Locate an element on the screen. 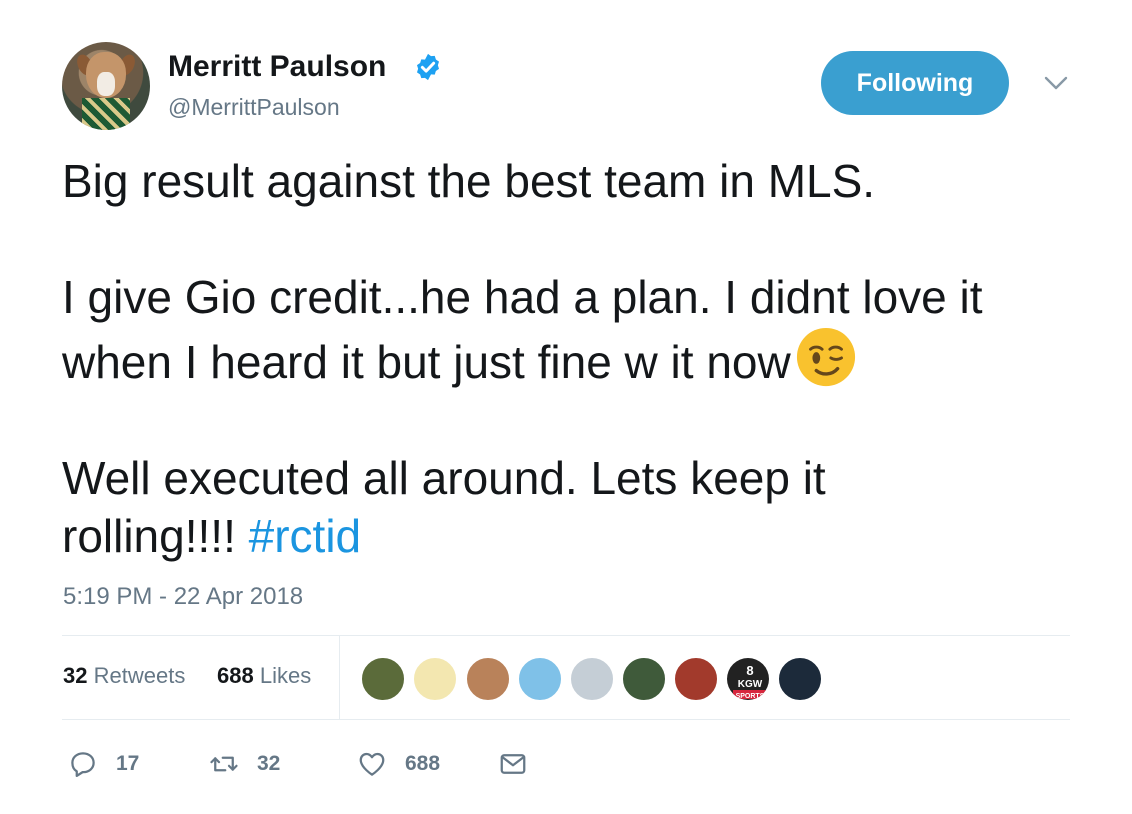 The width and height of the screenshot is (1132, 814). reply-count: 17 is located at coordinates (128, 763).